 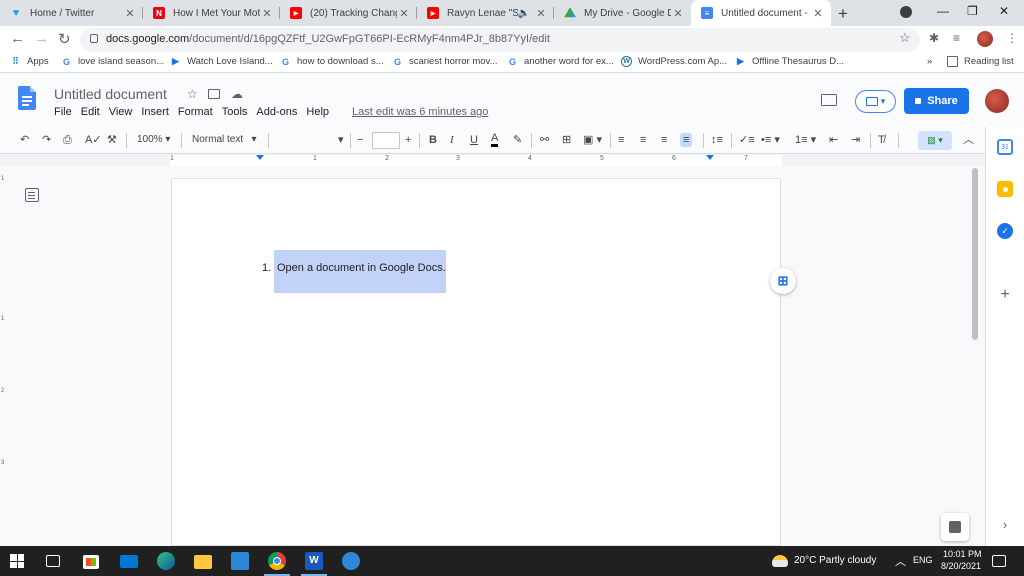 What do you see at coordinates (433, 140) in the screenshot?
I see `bold-button: B` at bounding box center [433, 140].